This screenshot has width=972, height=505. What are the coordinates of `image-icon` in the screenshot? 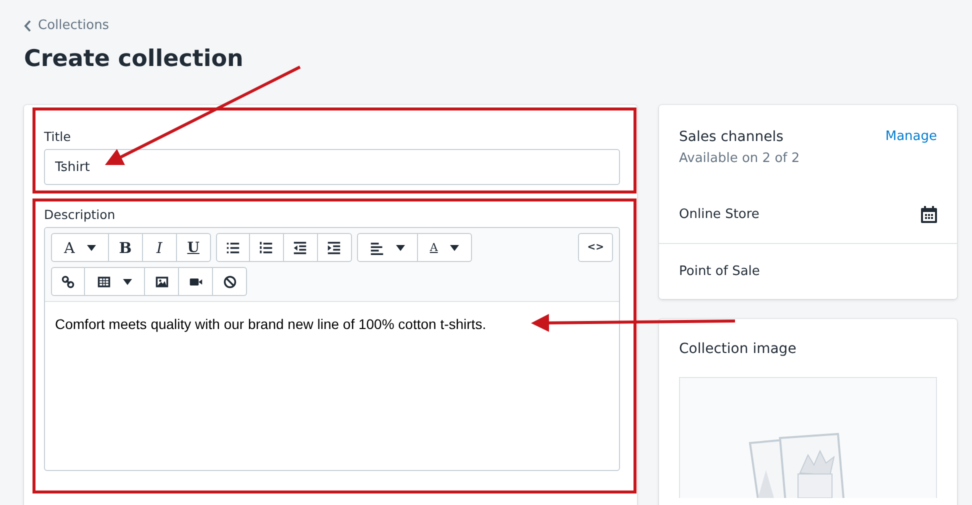 It's located at (161, 281).